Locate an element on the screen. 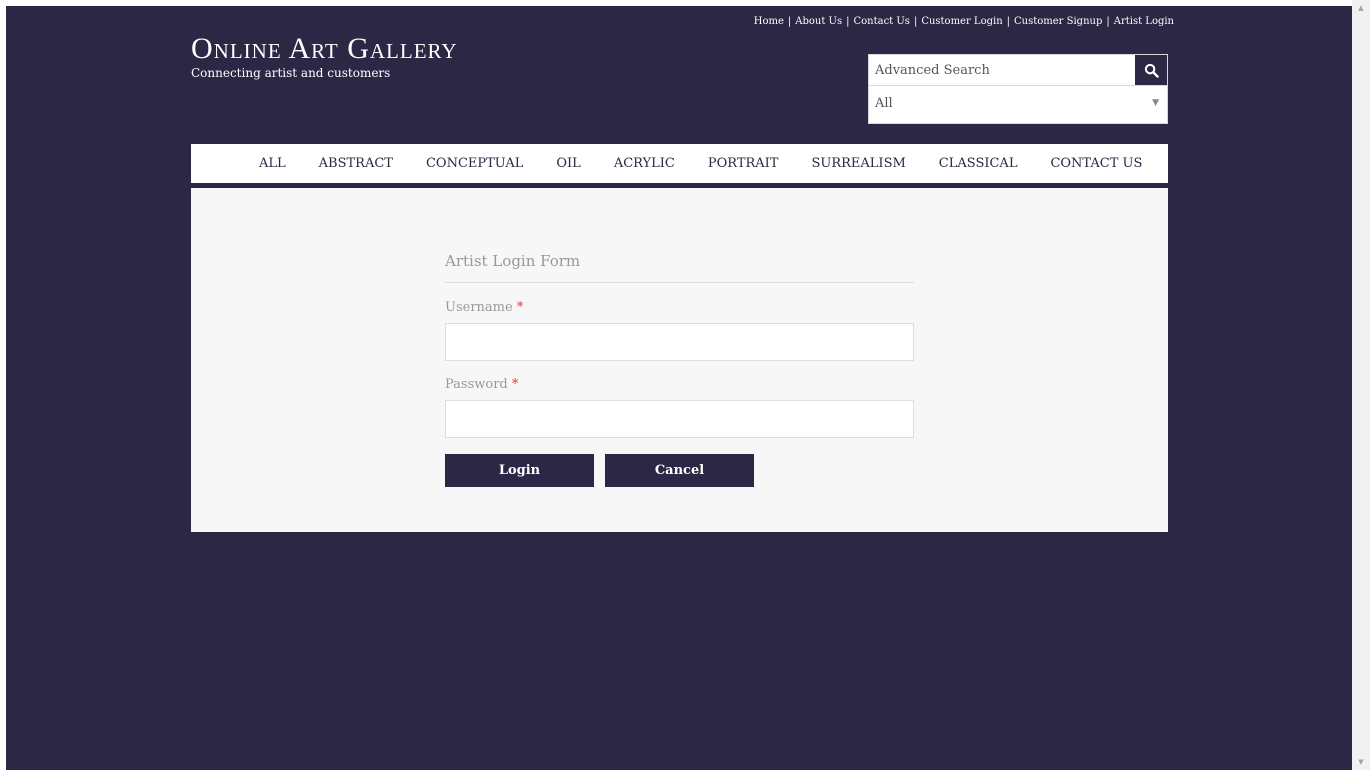 Image resolution: width=1370 pixels, height=770 pixels. top-link-customer-login: Customer Login is located at coordinates (961, 21).